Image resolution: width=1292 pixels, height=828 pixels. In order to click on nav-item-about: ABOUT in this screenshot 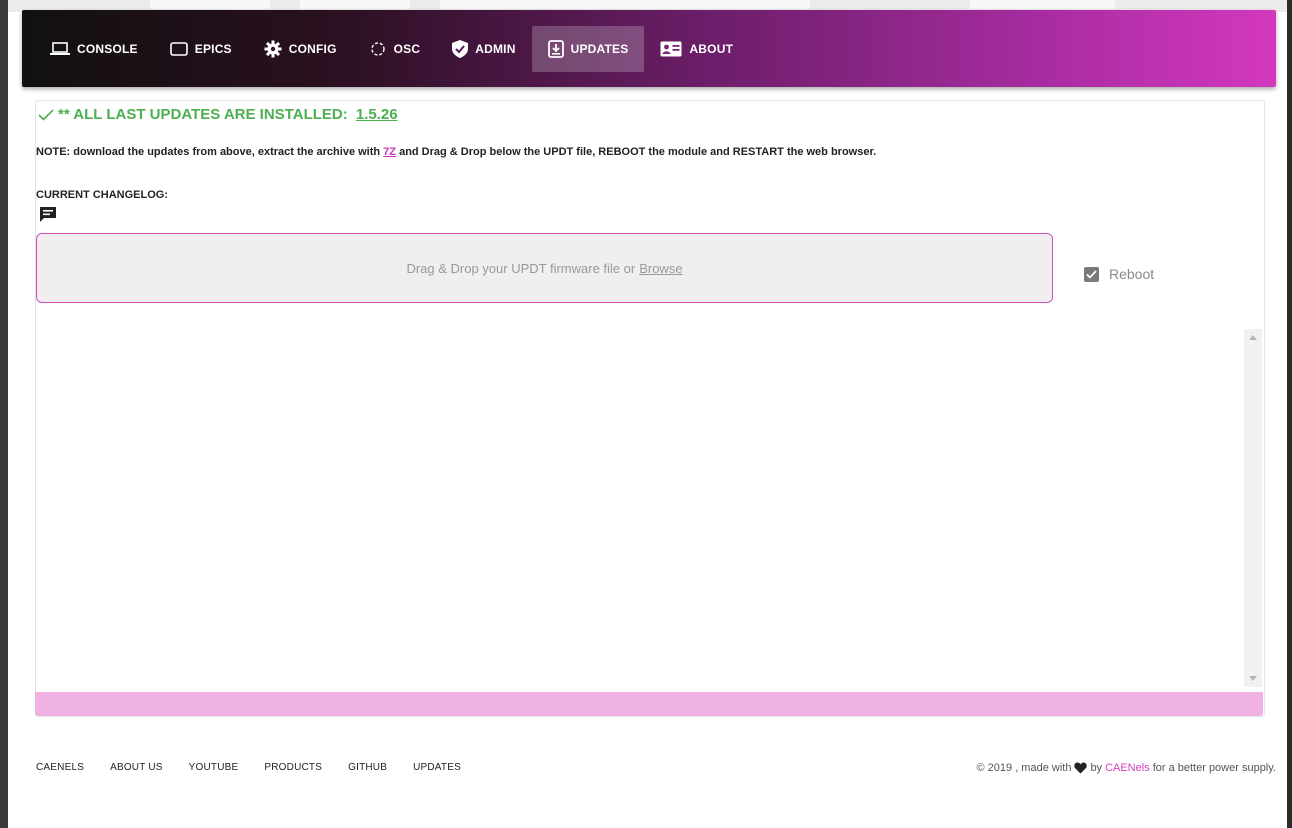, I will do `click(696, 49)`.